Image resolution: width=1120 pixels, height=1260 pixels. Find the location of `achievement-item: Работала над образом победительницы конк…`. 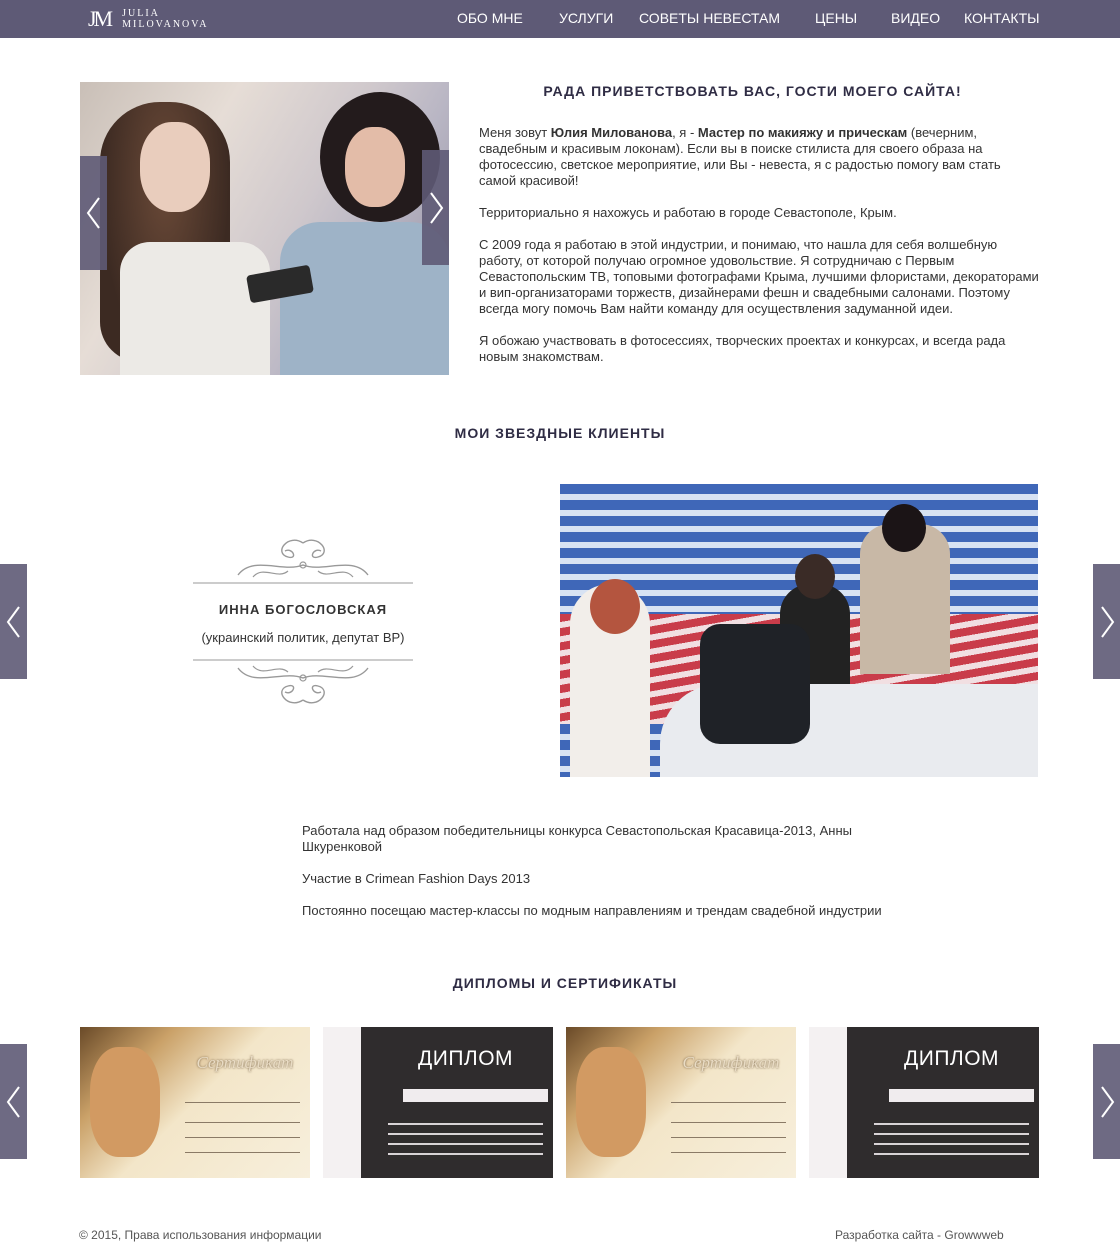

achievement-item: Работала над образом победительницы конк… is located at coordinates (577, 838).